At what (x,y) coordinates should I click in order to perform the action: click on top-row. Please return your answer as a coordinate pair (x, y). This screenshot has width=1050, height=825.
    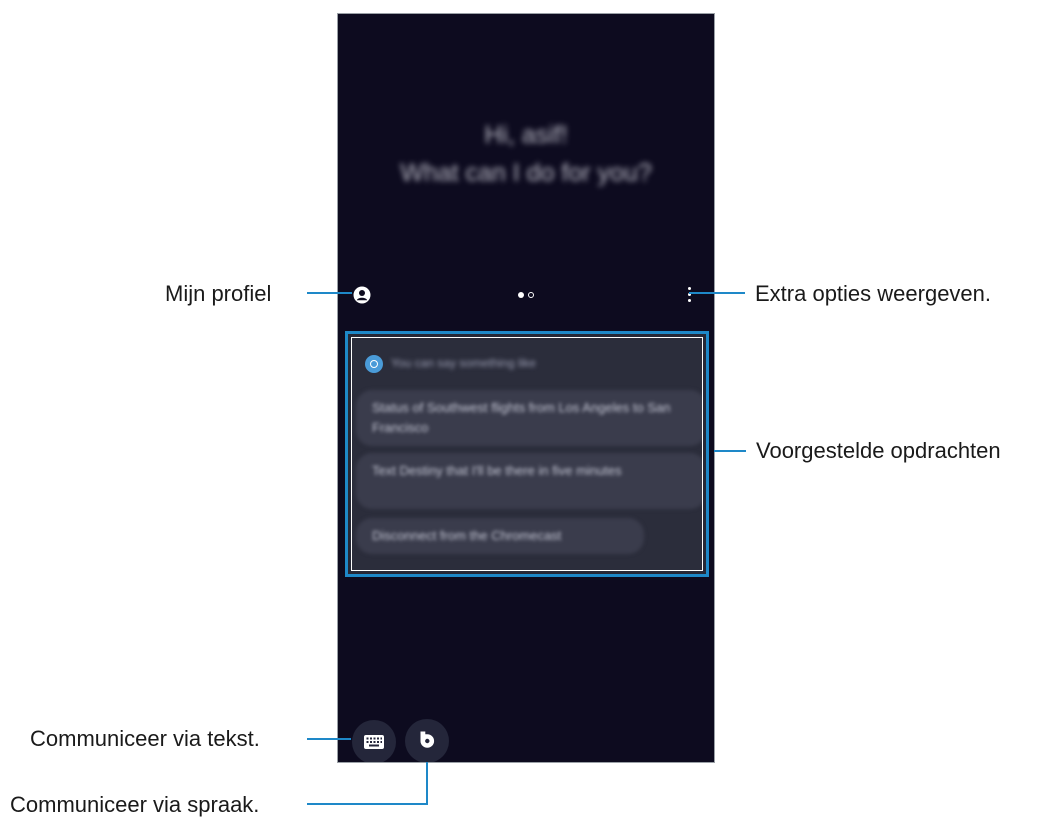
    Looking at the image, I should click on (526, 296).